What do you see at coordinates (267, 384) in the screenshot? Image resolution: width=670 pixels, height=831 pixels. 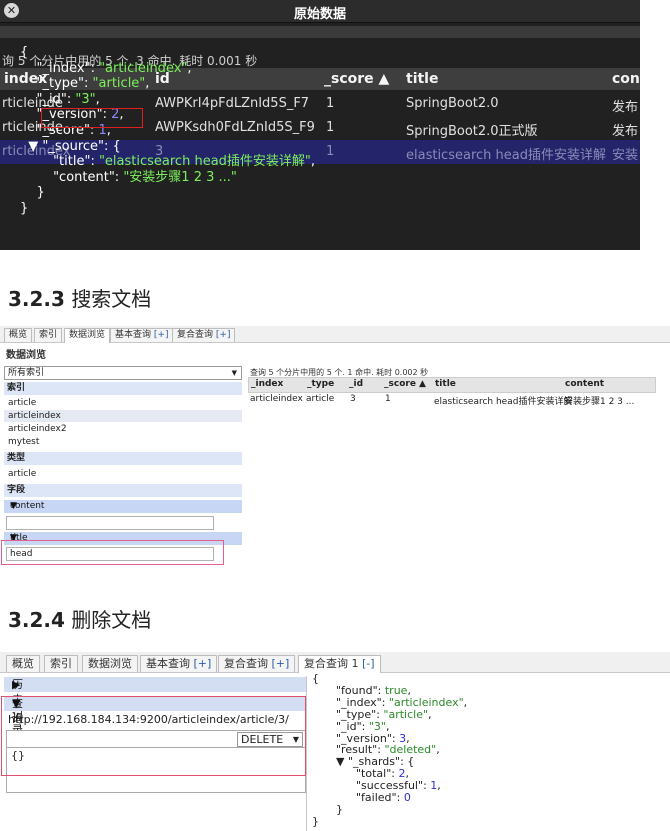 I see `column-header-index: _index` at bounding box center [267, 384].